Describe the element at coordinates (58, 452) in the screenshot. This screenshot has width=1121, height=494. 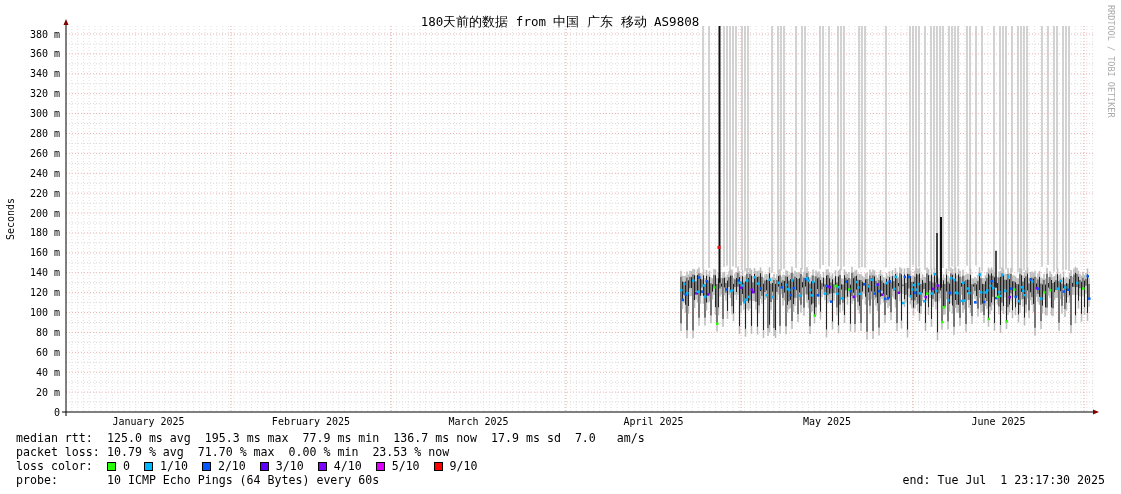
I see `stat-label: packet loss:` at that location.